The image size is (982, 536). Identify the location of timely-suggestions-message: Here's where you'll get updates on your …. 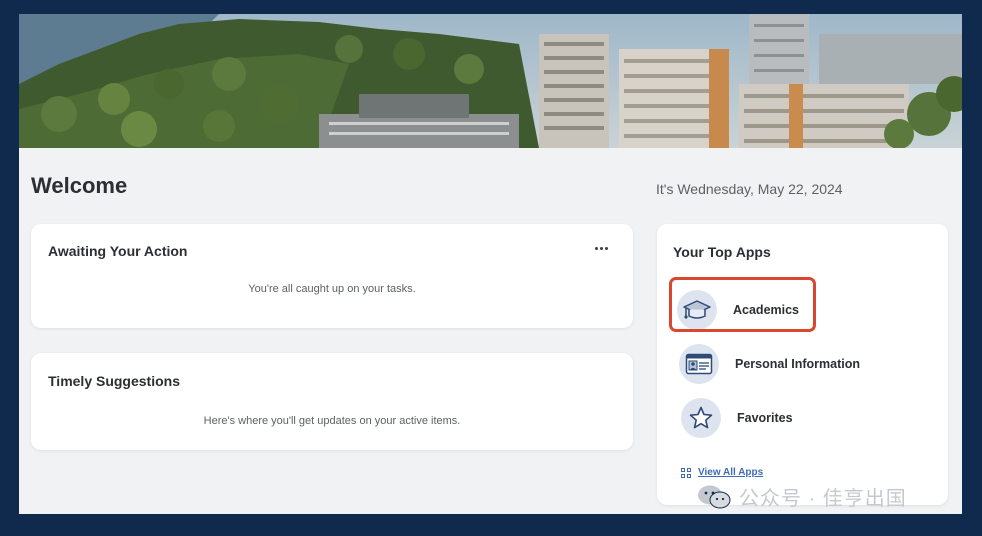
(332, 421).